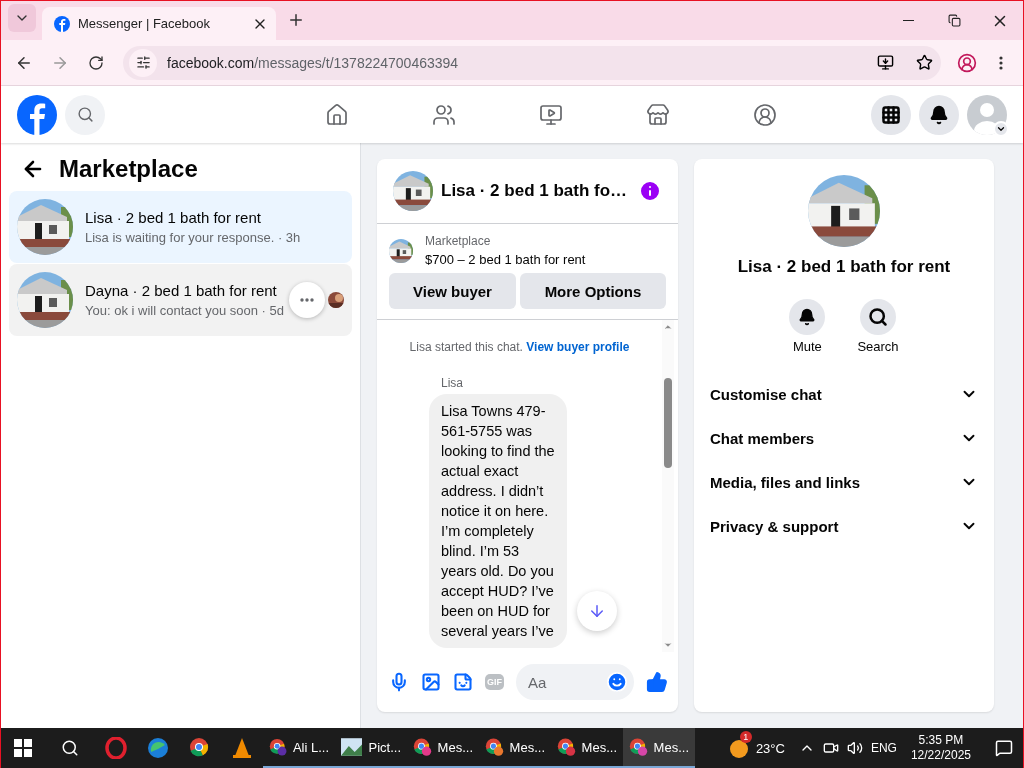 The image size is (1024, 768). I want to click on restore-icon, so click(954, 20).